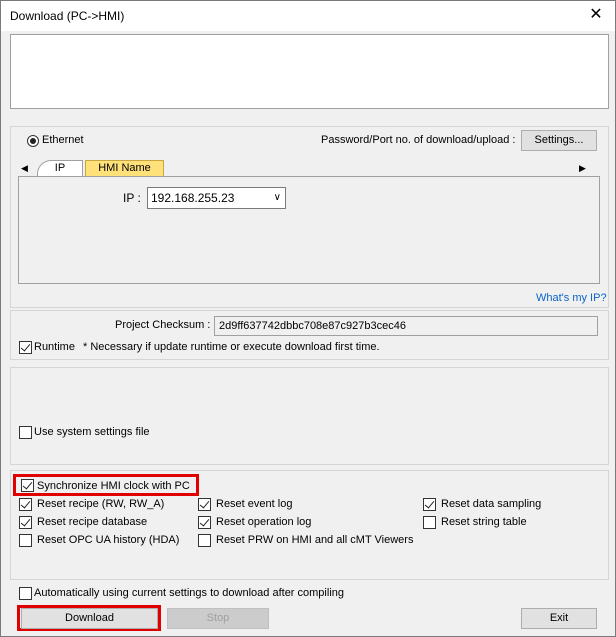 The image size is (616, 637). Describe the element at coordinates (429, 522) in the screenshot. I see `reset-string-table-checkbox` at that location.